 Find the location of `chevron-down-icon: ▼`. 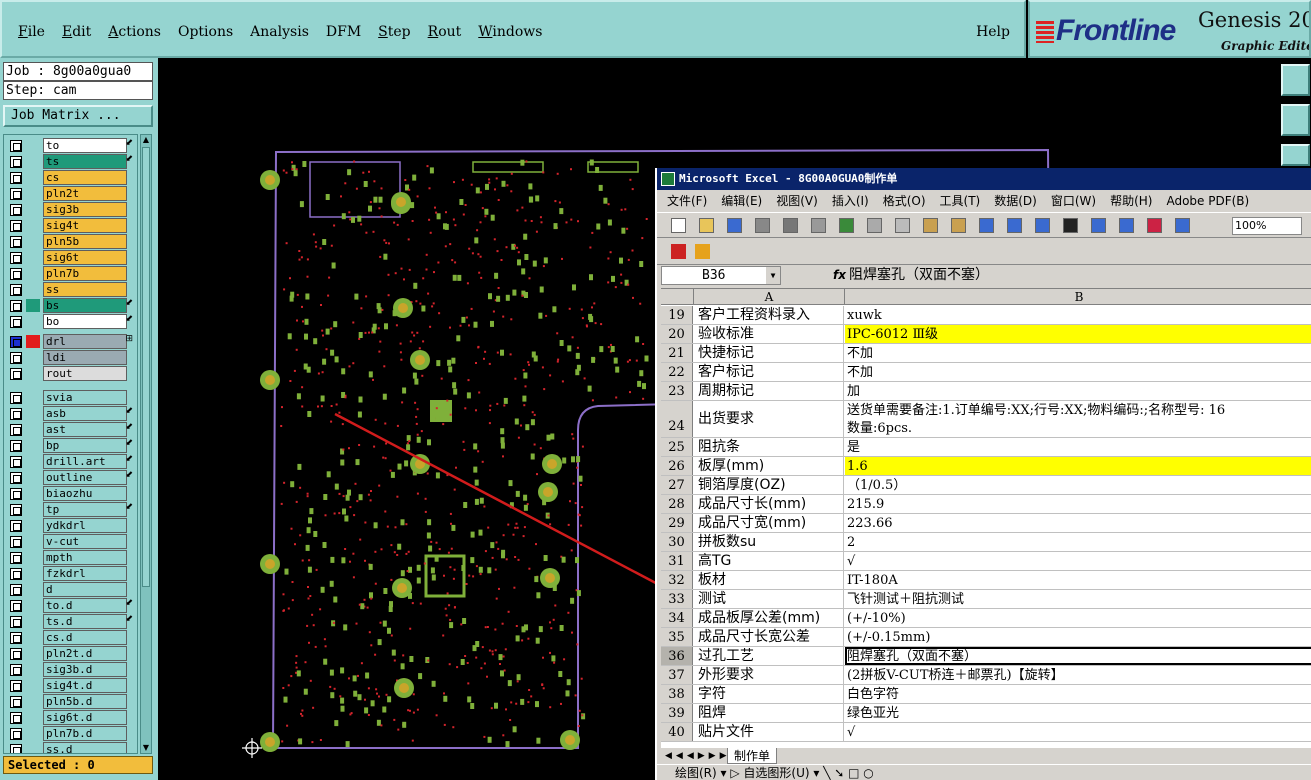

chevron-down-icon: ▼ is located at coordinates (773, 275).